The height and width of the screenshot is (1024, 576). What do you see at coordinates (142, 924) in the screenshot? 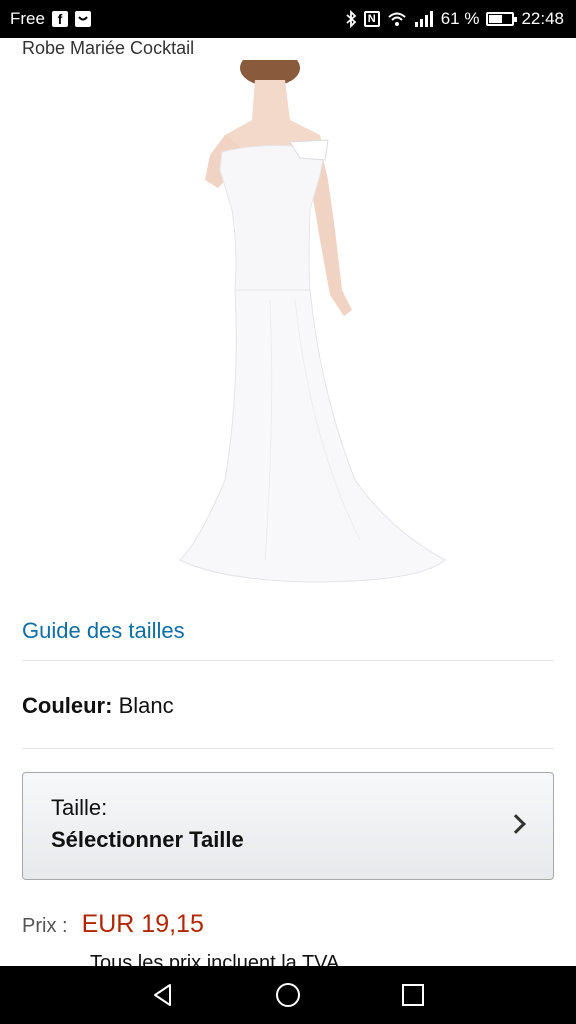
I see `price-value: EUR 19,15` at bounding box center [142, 924].